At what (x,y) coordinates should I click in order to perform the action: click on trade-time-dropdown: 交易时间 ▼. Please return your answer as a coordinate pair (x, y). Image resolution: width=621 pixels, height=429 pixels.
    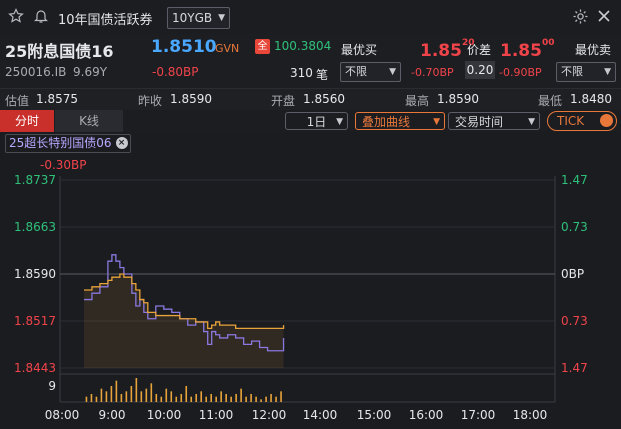
    Looking at the image, I should click on (494, 121).